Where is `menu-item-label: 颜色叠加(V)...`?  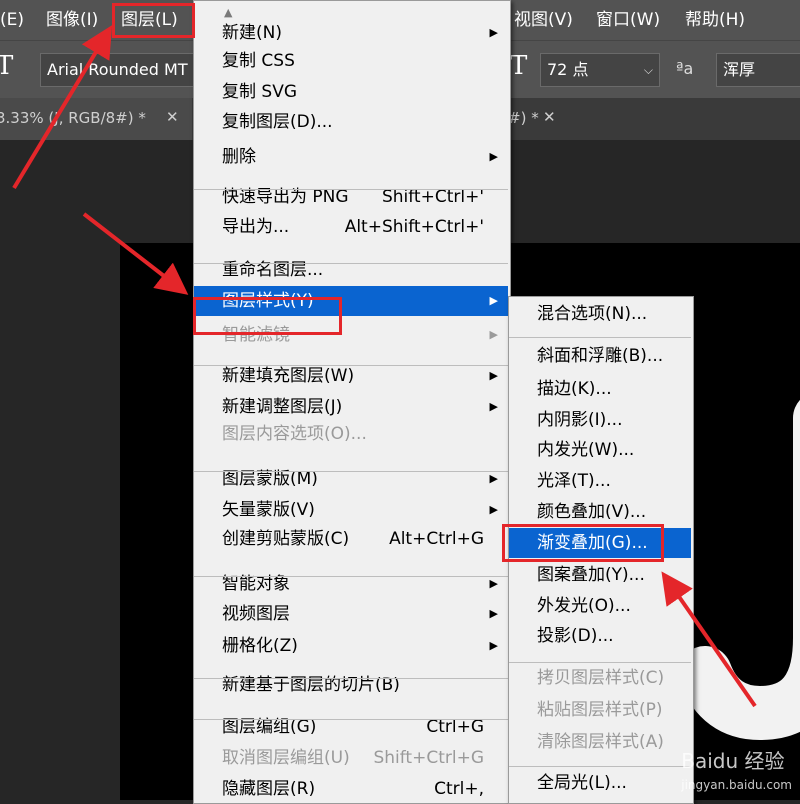 menu-item-label: 颜色叠加(V)... is located at coordinates (592, 512).